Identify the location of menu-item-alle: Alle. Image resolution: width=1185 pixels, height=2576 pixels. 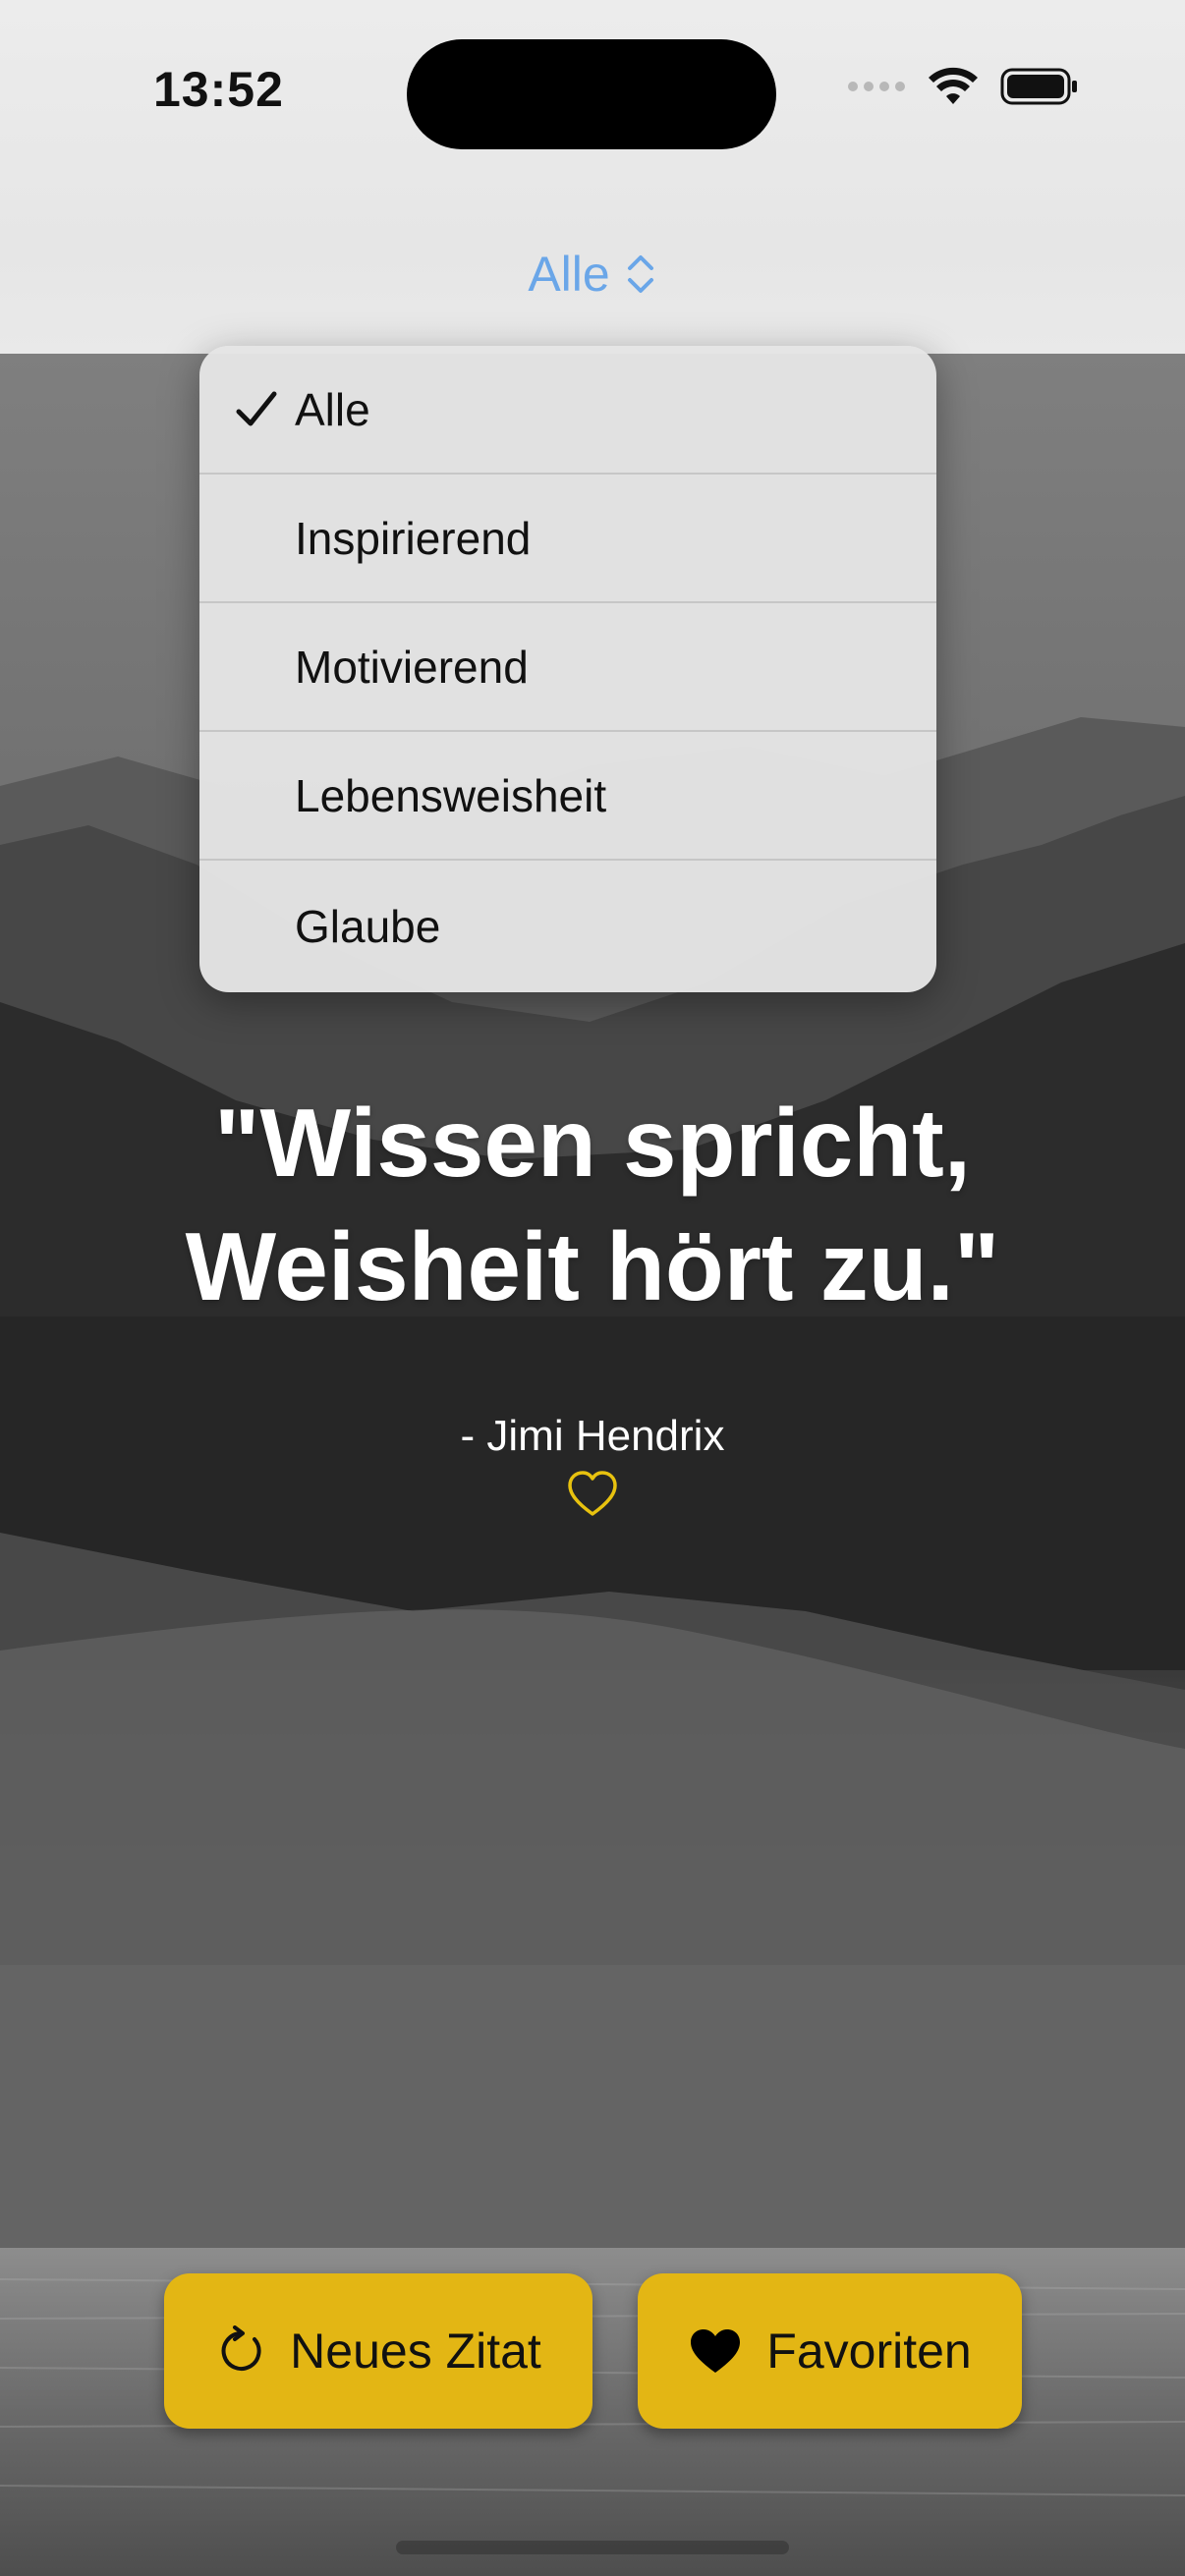
(567, 410).